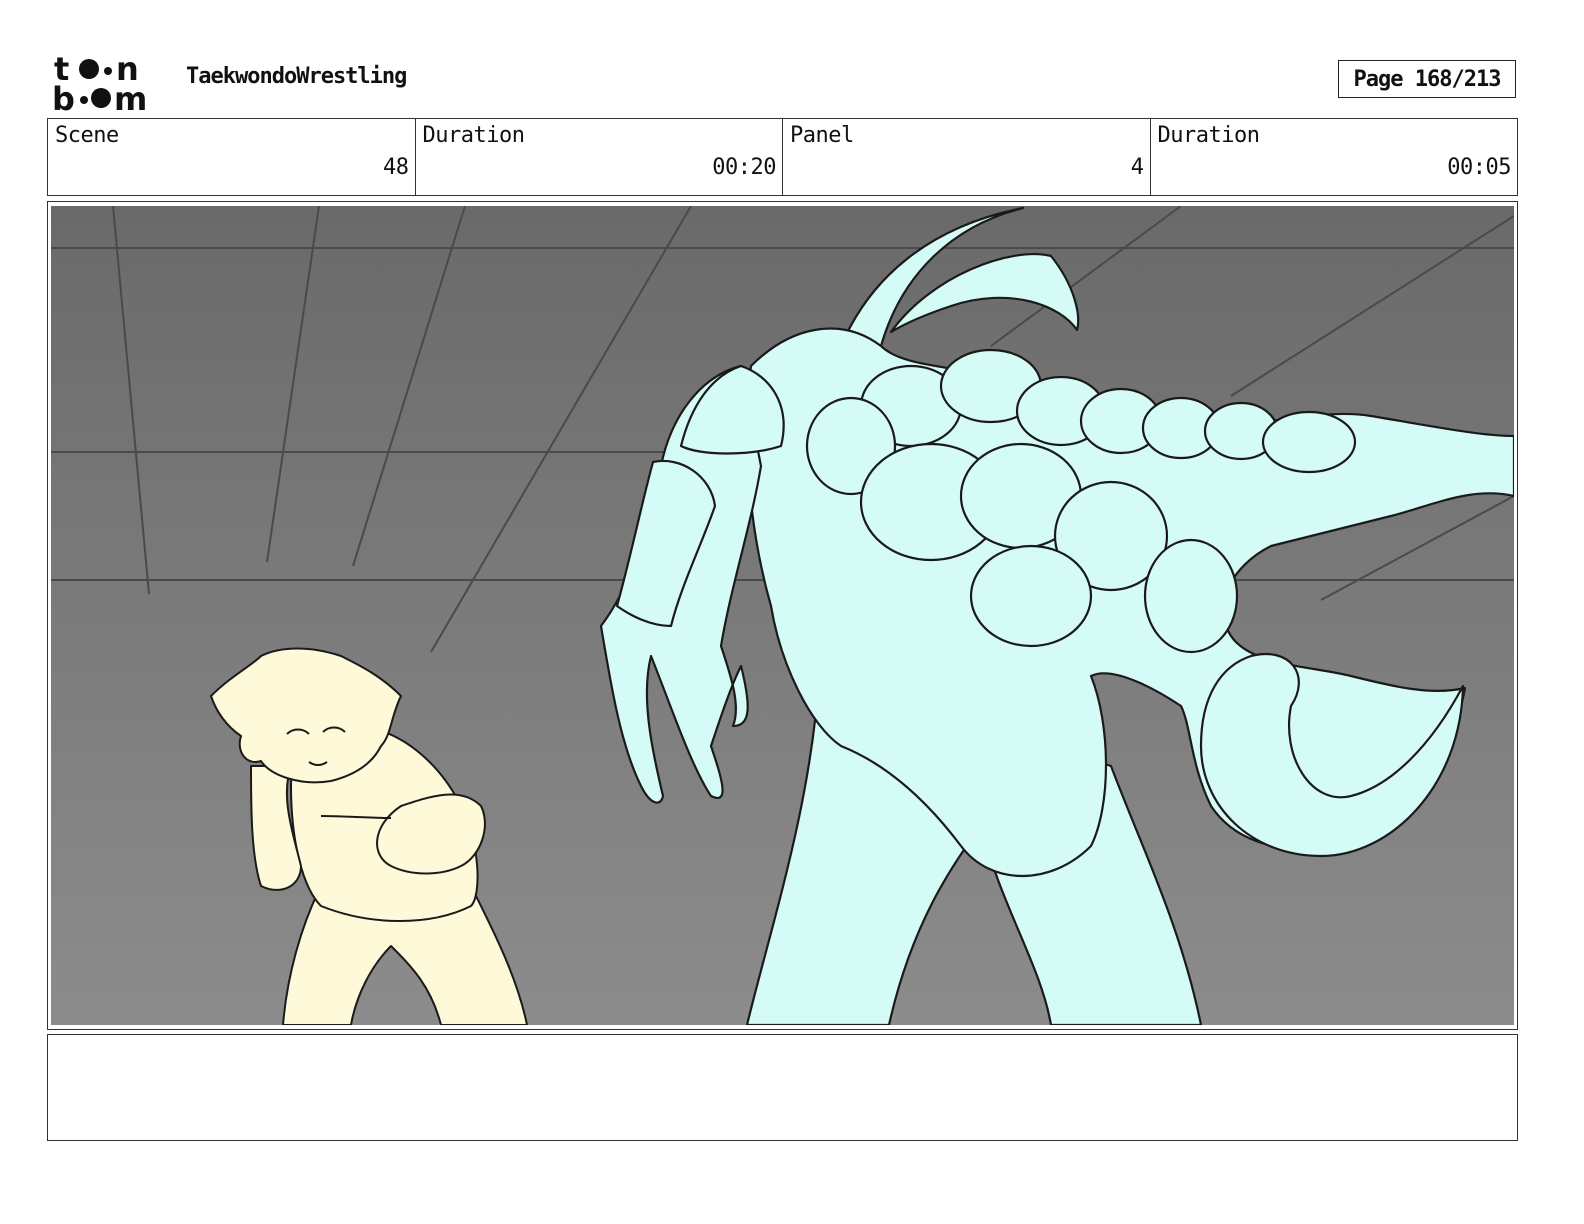 This screenshot has height=1224, width=1584. I want to click on scene-cell: Scene 48, so click(232, 157).